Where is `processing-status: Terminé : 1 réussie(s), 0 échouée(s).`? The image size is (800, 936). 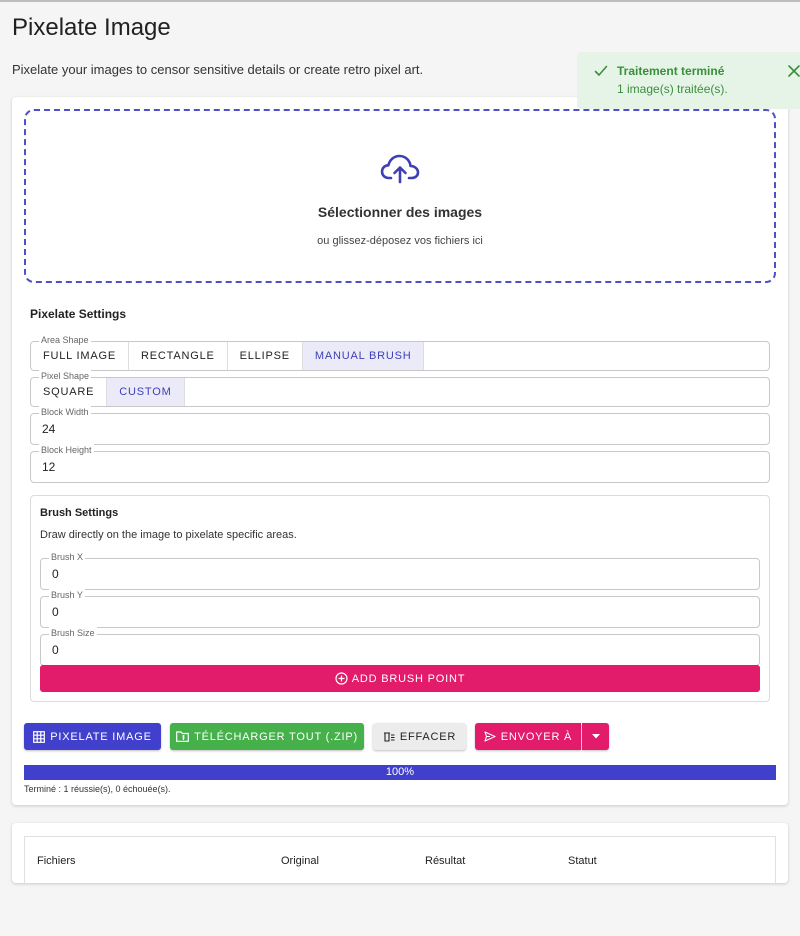 processing-status: Terminé : 1 réussie(s), 0 échouée(s). is located at coordinates (97, 789).